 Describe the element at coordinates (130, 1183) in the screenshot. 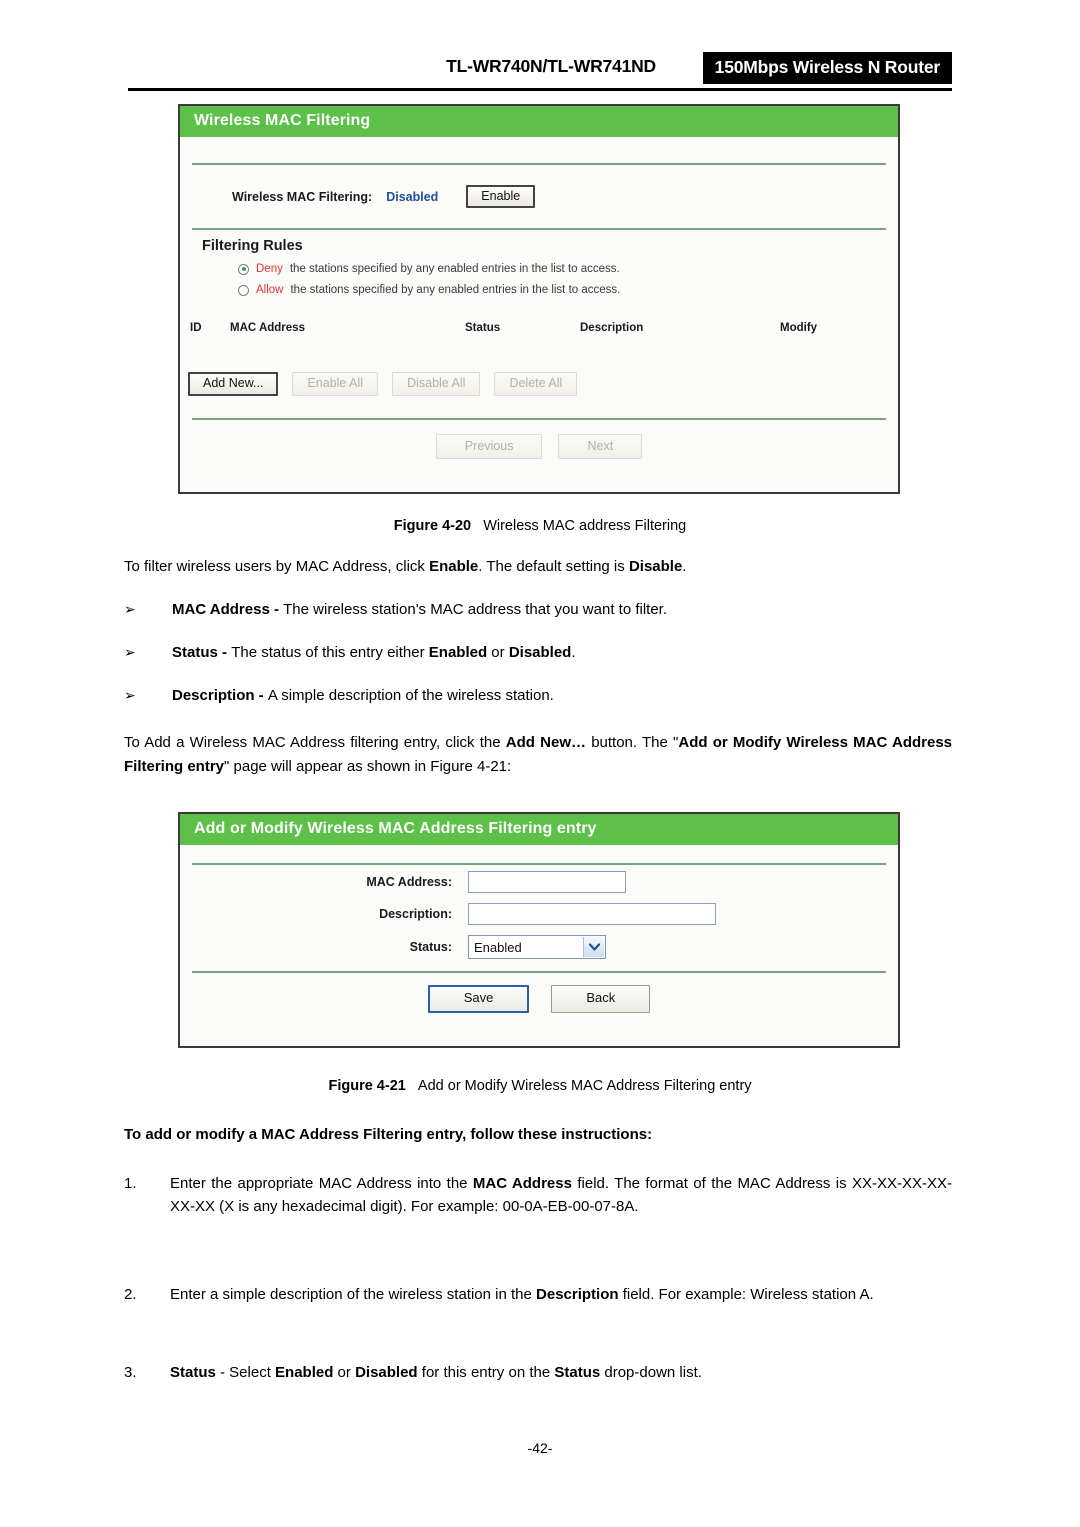

I see `step-1-number: 1.` at that location.